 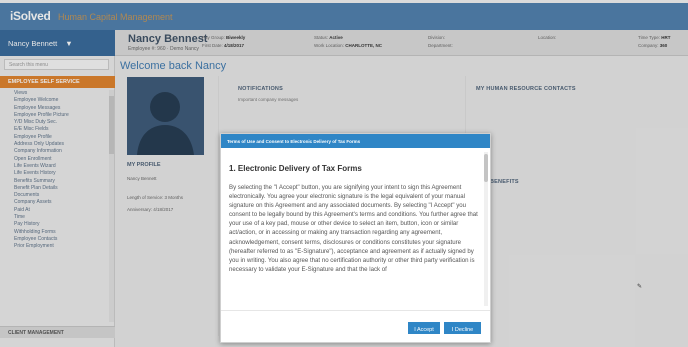 I want to click on accept-button: I Accept, so click(x=424, y=328).